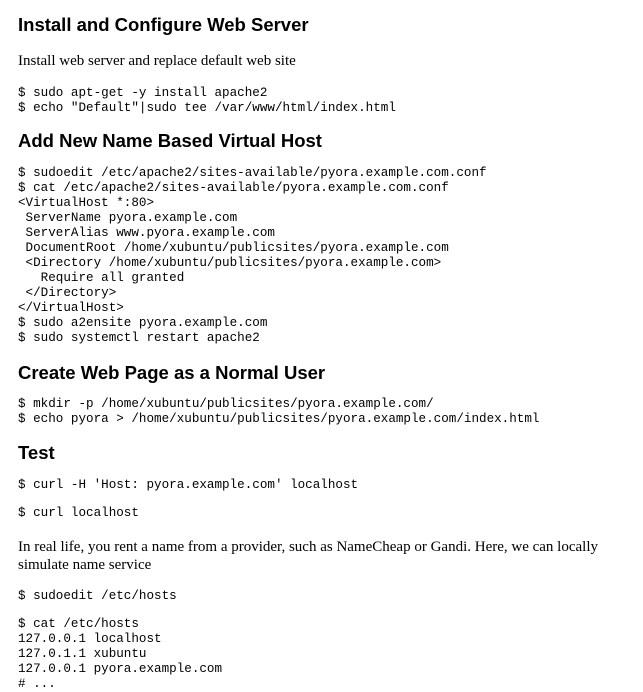 This screenshot has height=692, width=643. What do you see at coordinates (163, 24) in the screenshot?
I see `heading-install-configure: Install and Configure Web Server` at bounding box center [163, 24].